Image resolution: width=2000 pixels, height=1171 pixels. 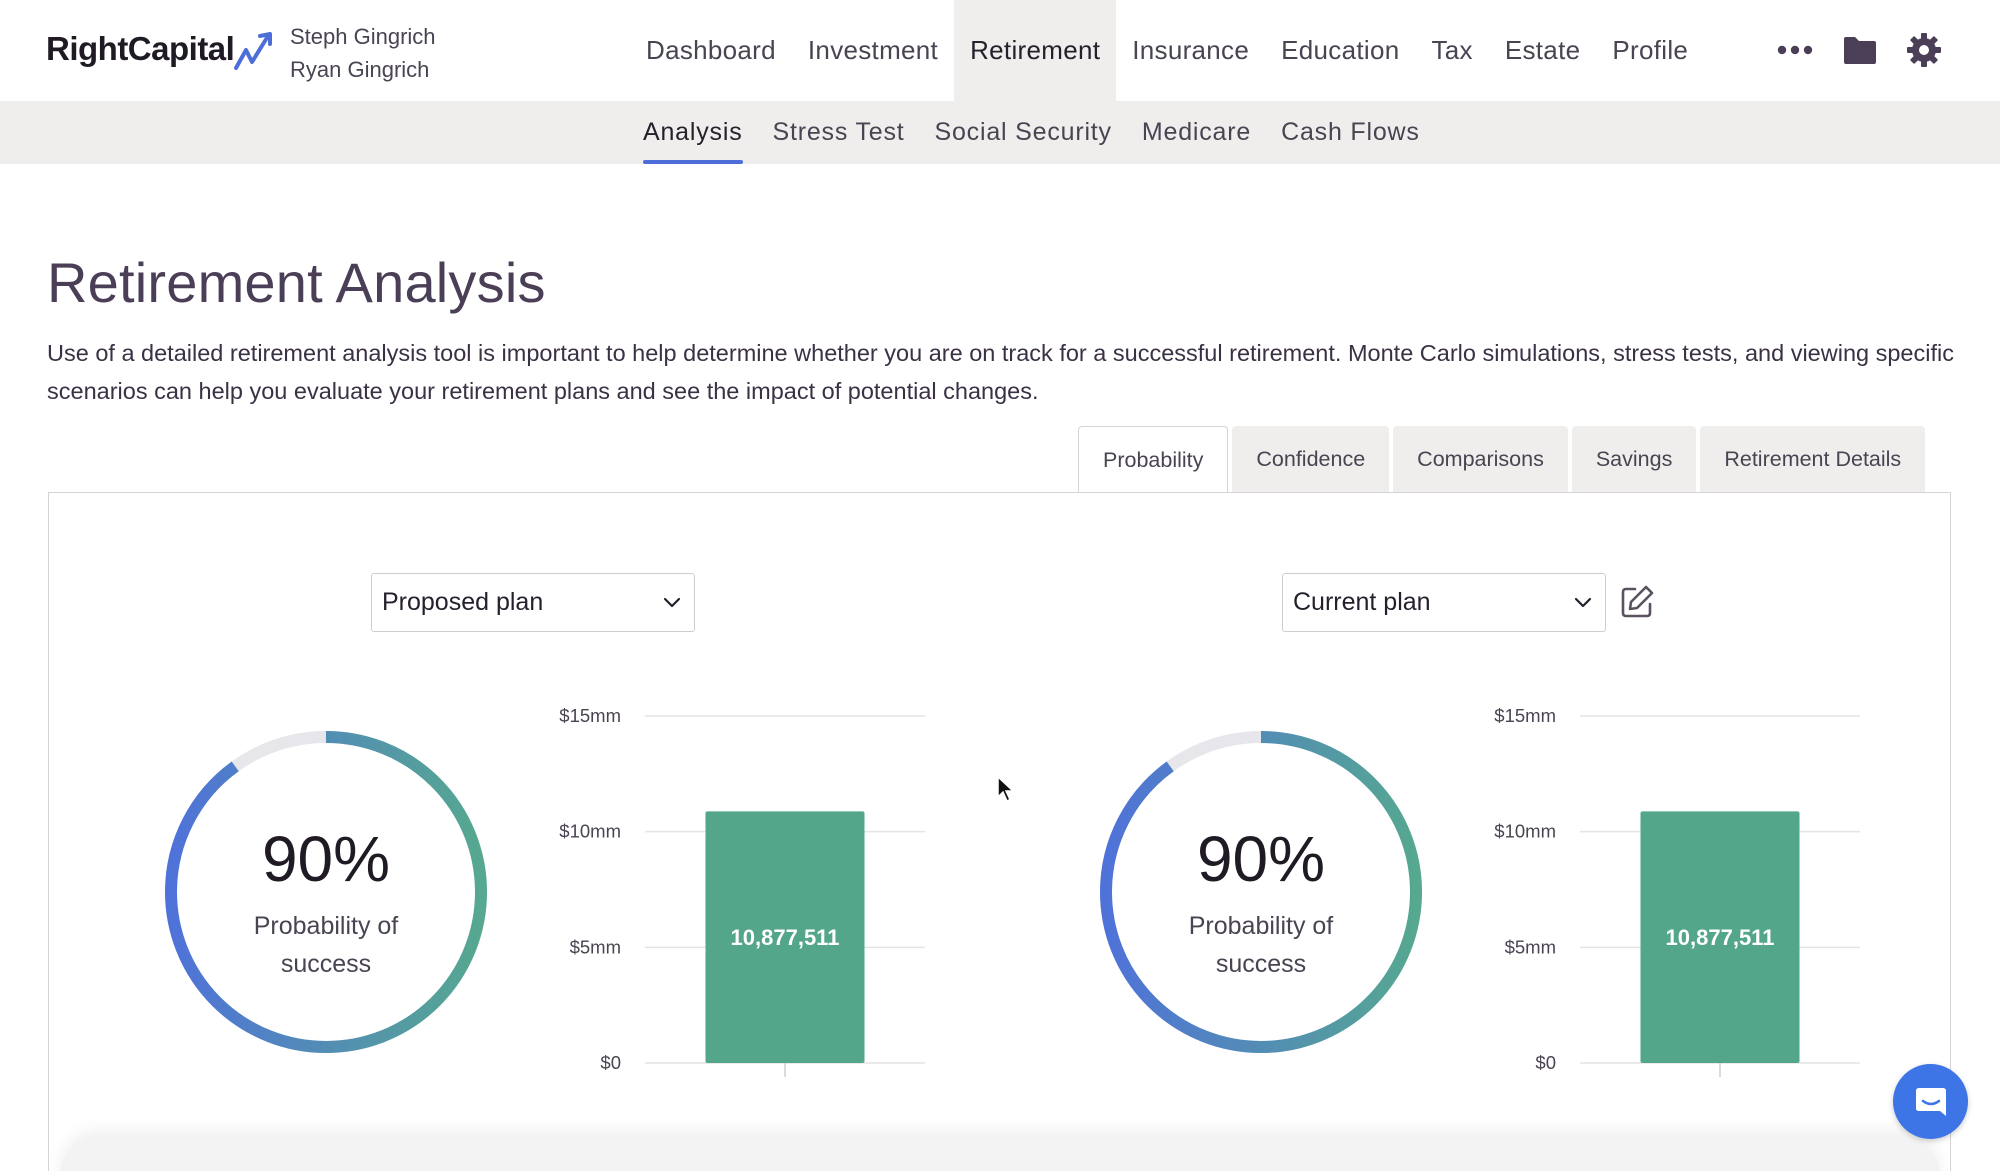 I want to click on chat-icon, so click(x=1930, y=1101).